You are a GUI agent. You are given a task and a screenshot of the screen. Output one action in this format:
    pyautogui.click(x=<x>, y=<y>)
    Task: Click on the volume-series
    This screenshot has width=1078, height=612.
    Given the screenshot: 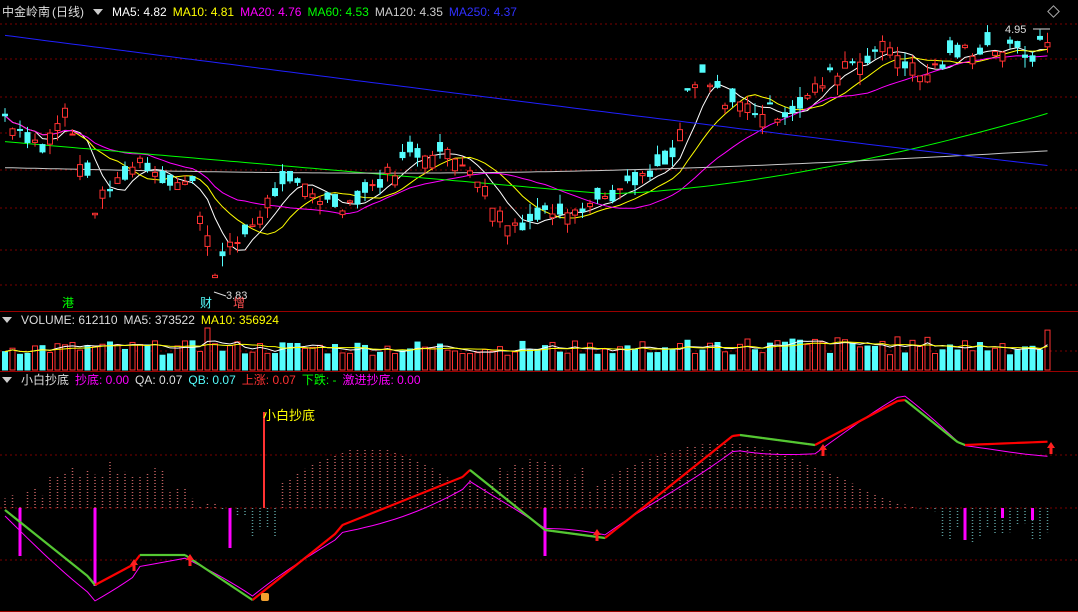 What is the action you would take?
    pyautogui.click(x=526, y=349)
    